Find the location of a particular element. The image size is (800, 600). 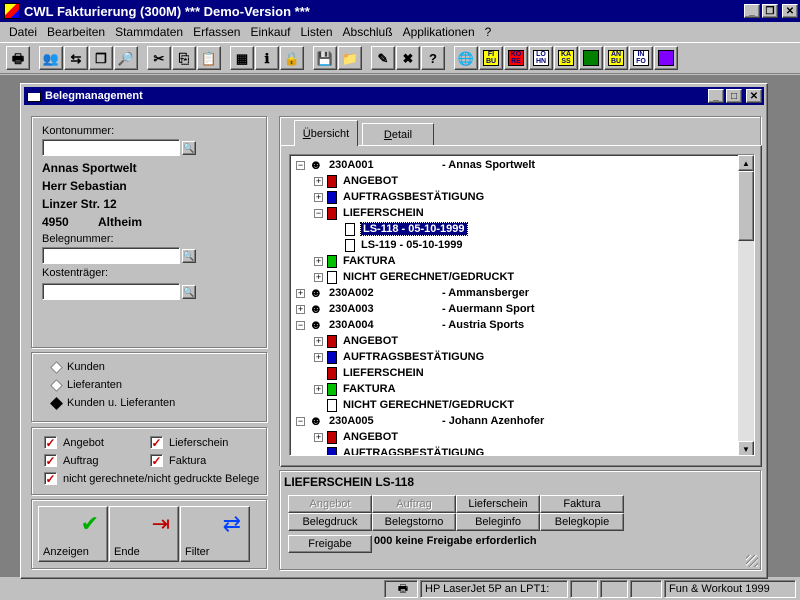

tree-document-leaf: LS-118 - 05-10-1999 is located at coordinates (400, 229).